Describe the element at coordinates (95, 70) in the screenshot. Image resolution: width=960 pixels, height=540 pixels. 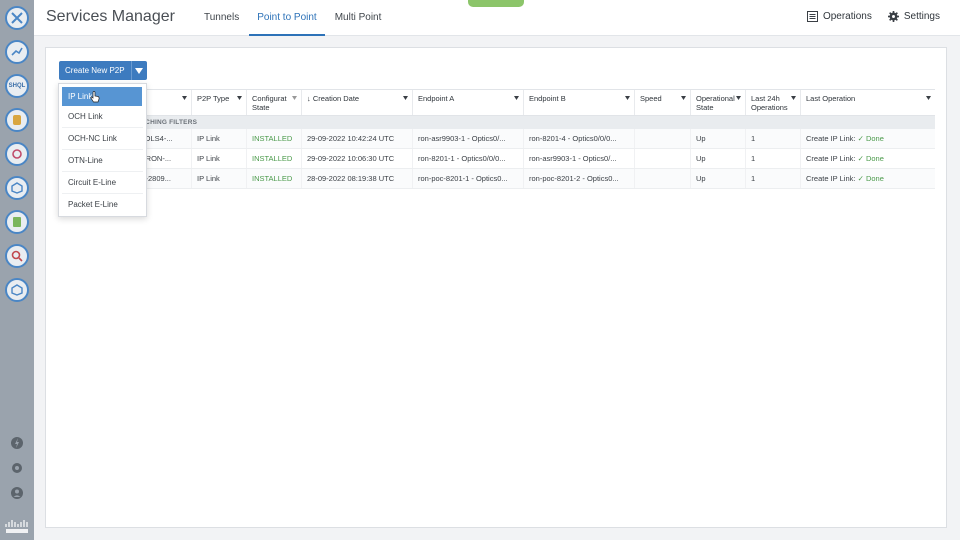
I see `create-new-p2p-button: Create New P2P` at that location.